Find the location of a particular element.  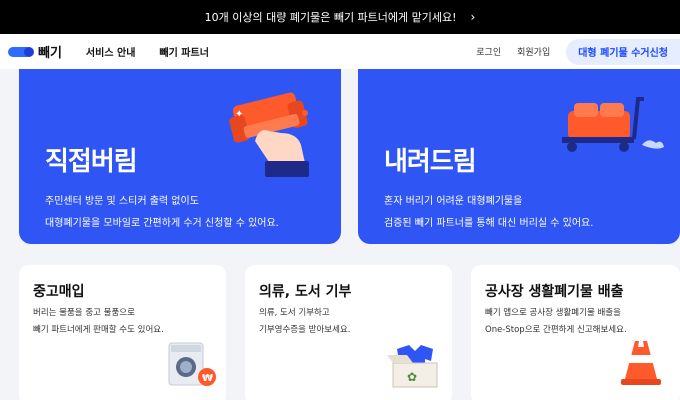

card-desc: 의류, 도서 기부하고 기부영수증을 받아보세요. is located at coordinates (305, 321).